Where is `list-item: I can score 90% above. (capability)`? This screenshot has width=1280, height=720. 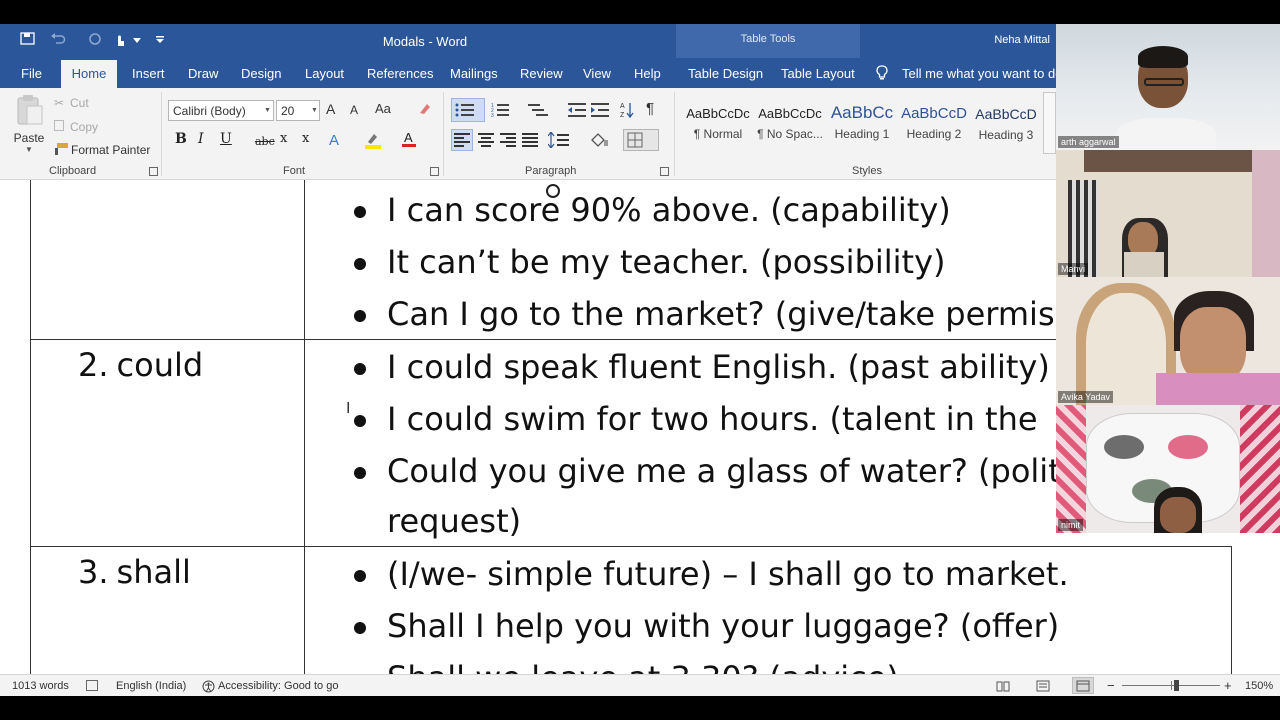 list-item: I can score 90% above. (capability) is located at coordinates (669, 210).